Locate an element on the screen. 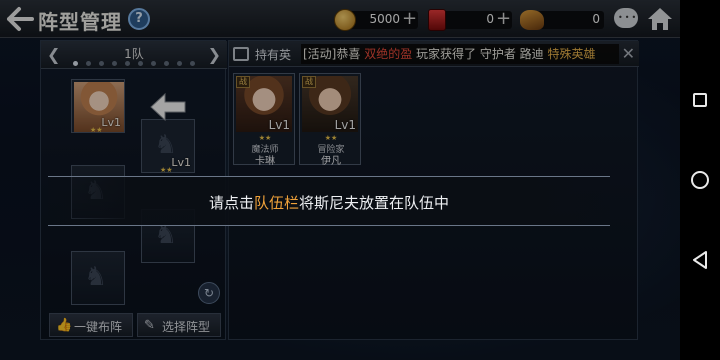  tutorial-banner: 请点击队伍栏将斯尼夫放置在队伍中 is located at coordinates (329, 201).